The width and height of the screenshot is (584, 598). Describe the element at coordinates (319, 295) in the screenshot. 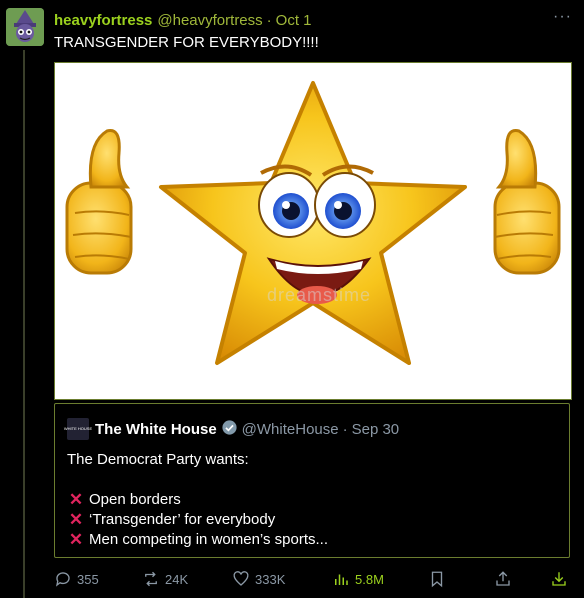

I see `image-watermark: dreamstime` at that location.